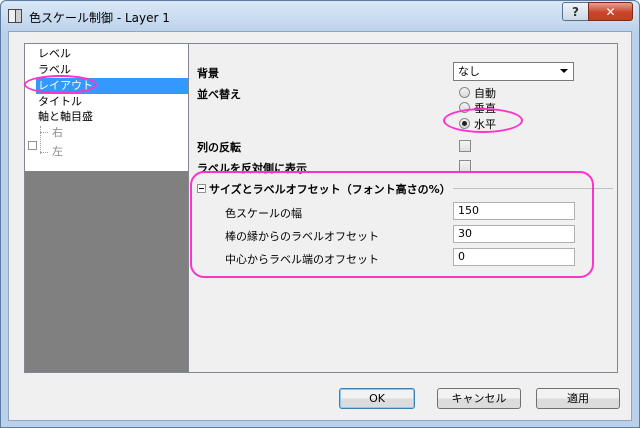 The image size is (640, 428). I want to click on tree-item-right: 右, so click(57, 133).